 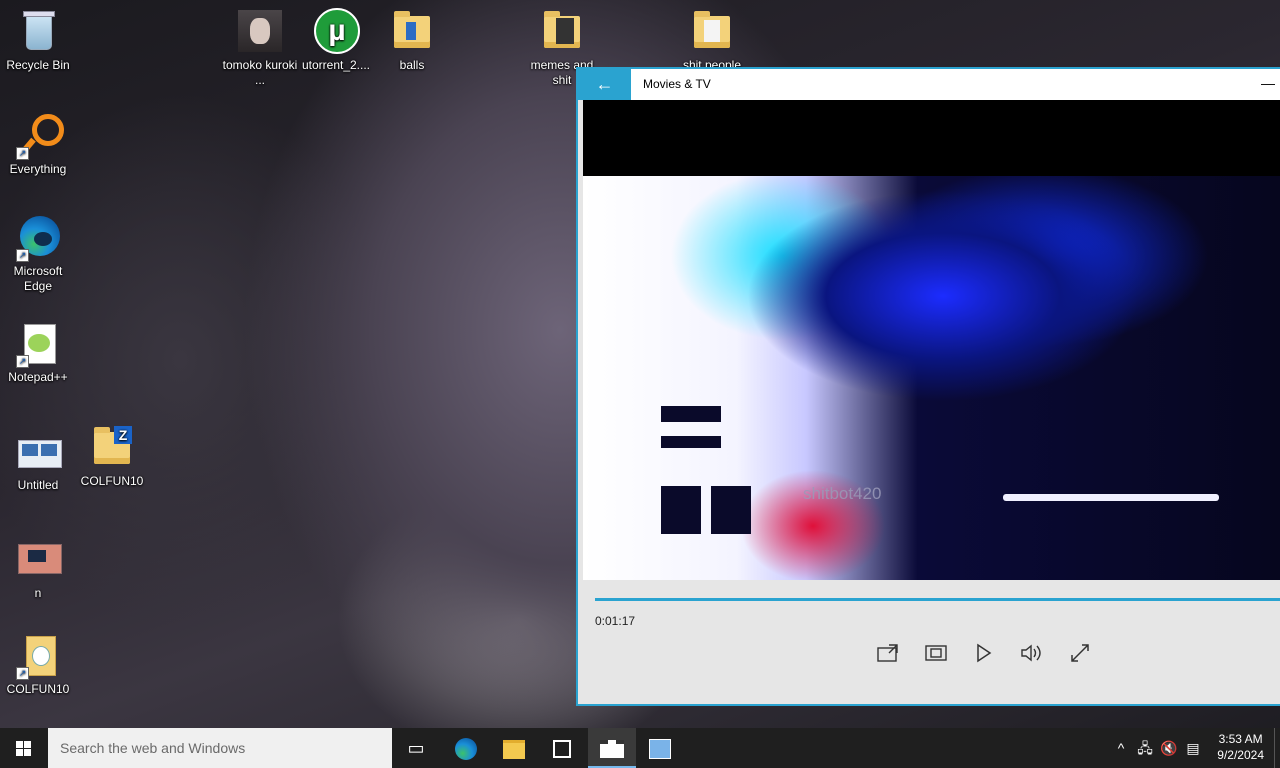 I want to click on show-hidden-icons-button: ^, so click(x=1121, y=748).